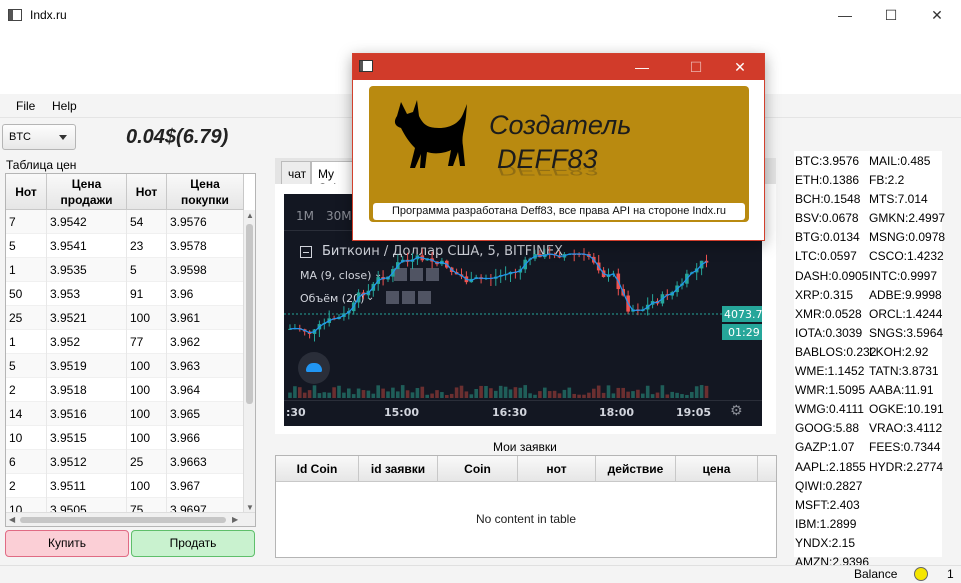 This screenshot has height=583, width=961. Describe the element at coordinates (830, 371) in the screenshot. I see `ticker-item: WME:1.1452` at that location.